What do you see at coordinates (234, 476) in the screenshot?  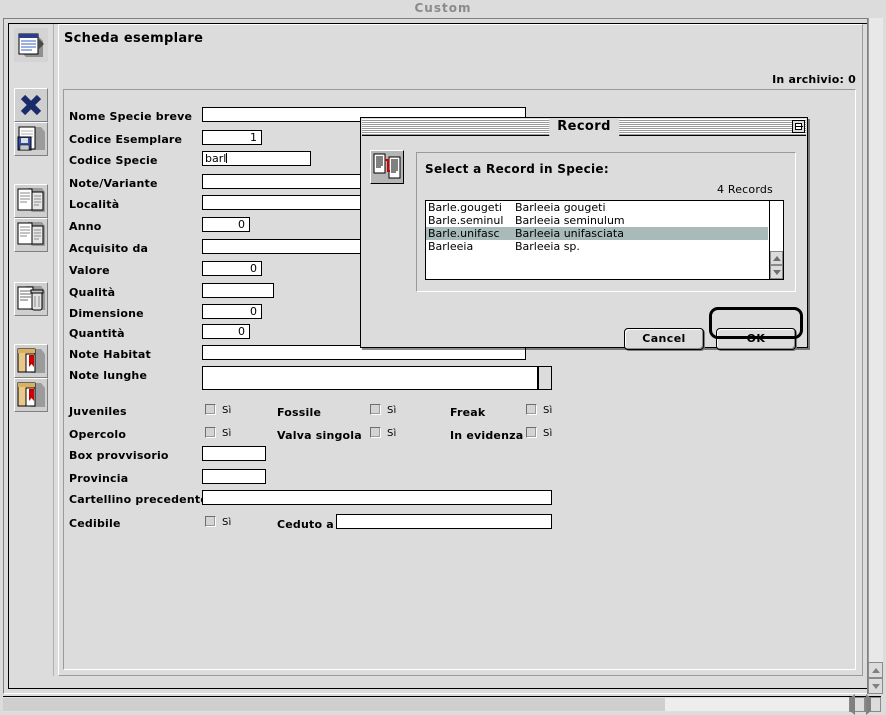 I see `provincia-input` at bounding box center [234, 476].